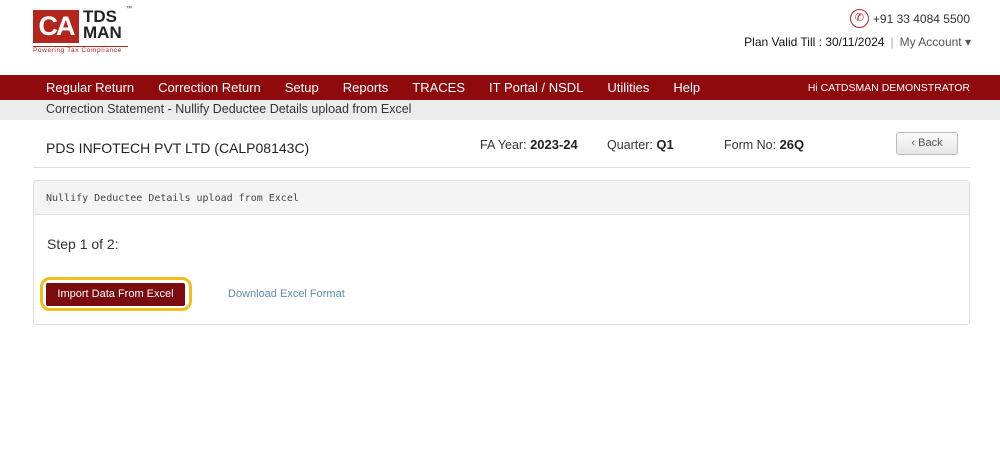  What do you see at coordinates (921, 18) in the screenshot?
I see `phone-number: +91 33 4084 5500` at bounding box center [921, 18].